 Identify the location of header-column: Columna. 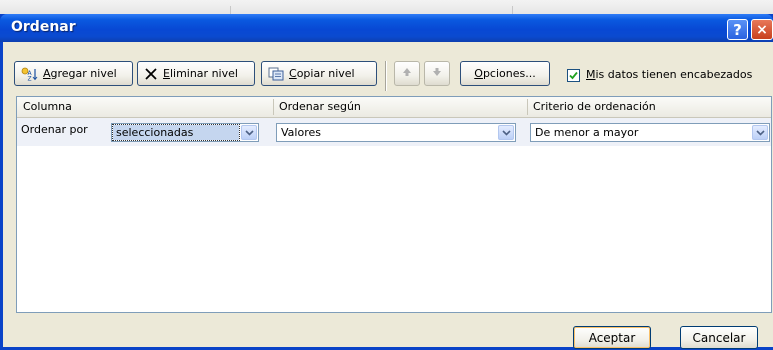
(47, 106).